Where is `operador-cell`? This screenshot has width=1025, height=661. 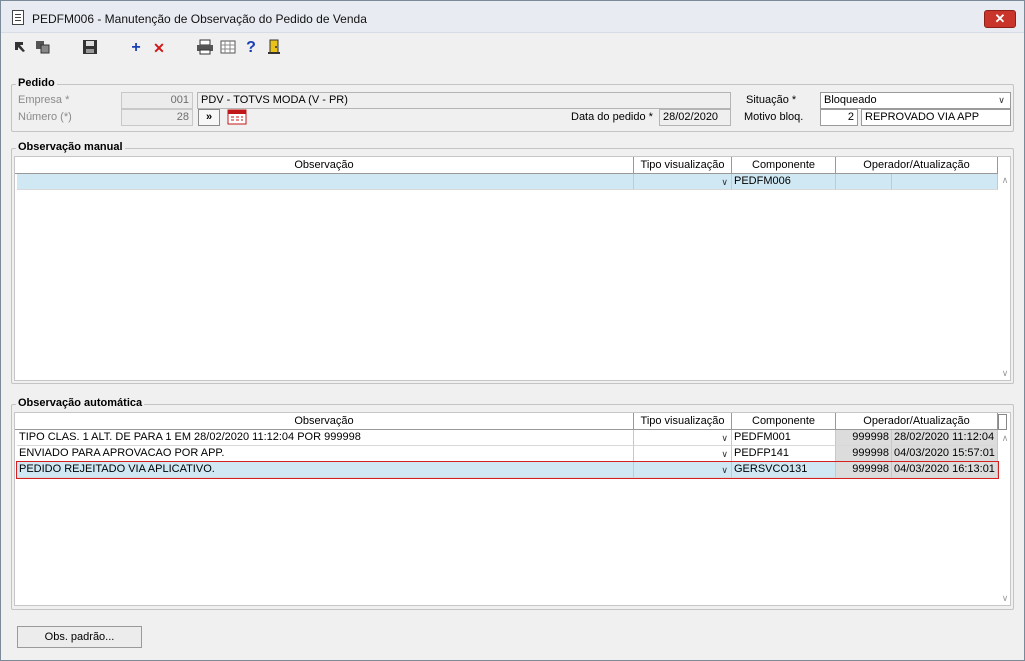
operador-cell is located at coordinates (864, 182).